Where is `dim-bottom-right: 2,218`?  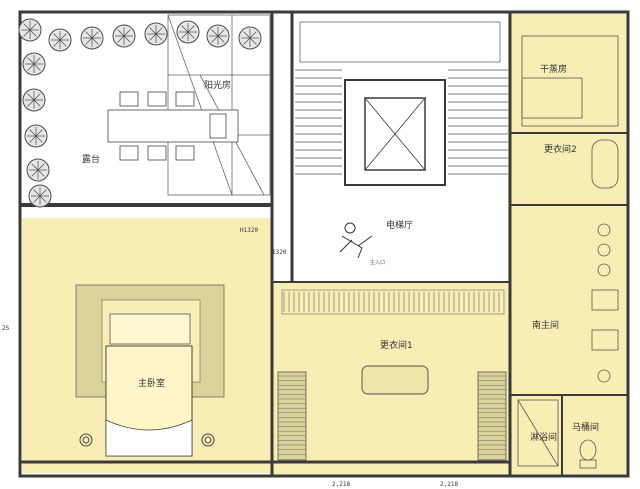
dim-bottom-right: 2,218 is located at coordinates (449, 484).